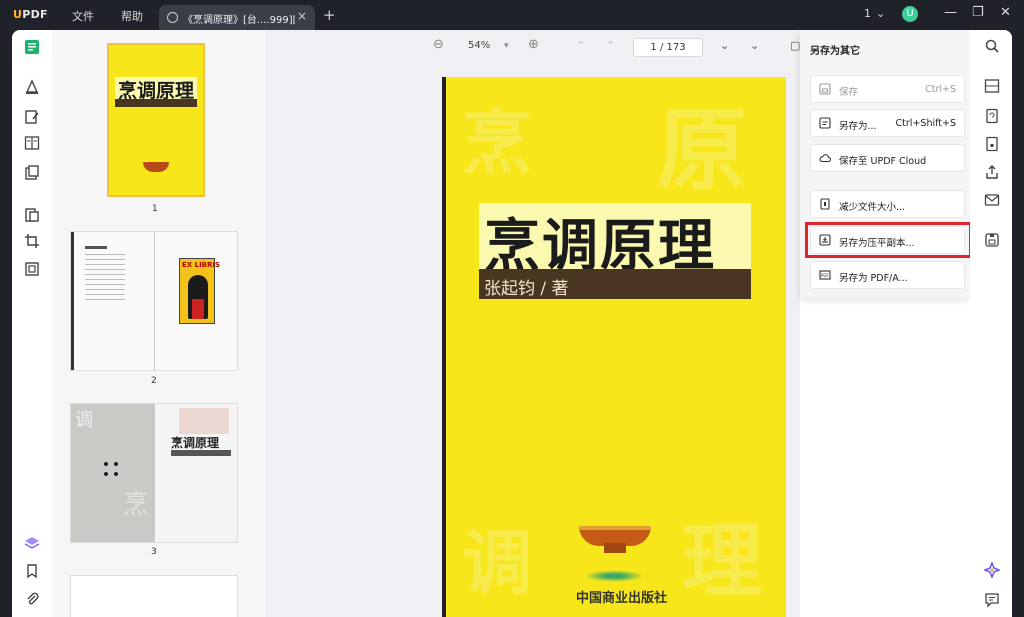 The height and width of the screenshot is (617, 1024). Describe the element at coordinates (676, 47) in the screenshot. I see `total-pages: 173` at that location.